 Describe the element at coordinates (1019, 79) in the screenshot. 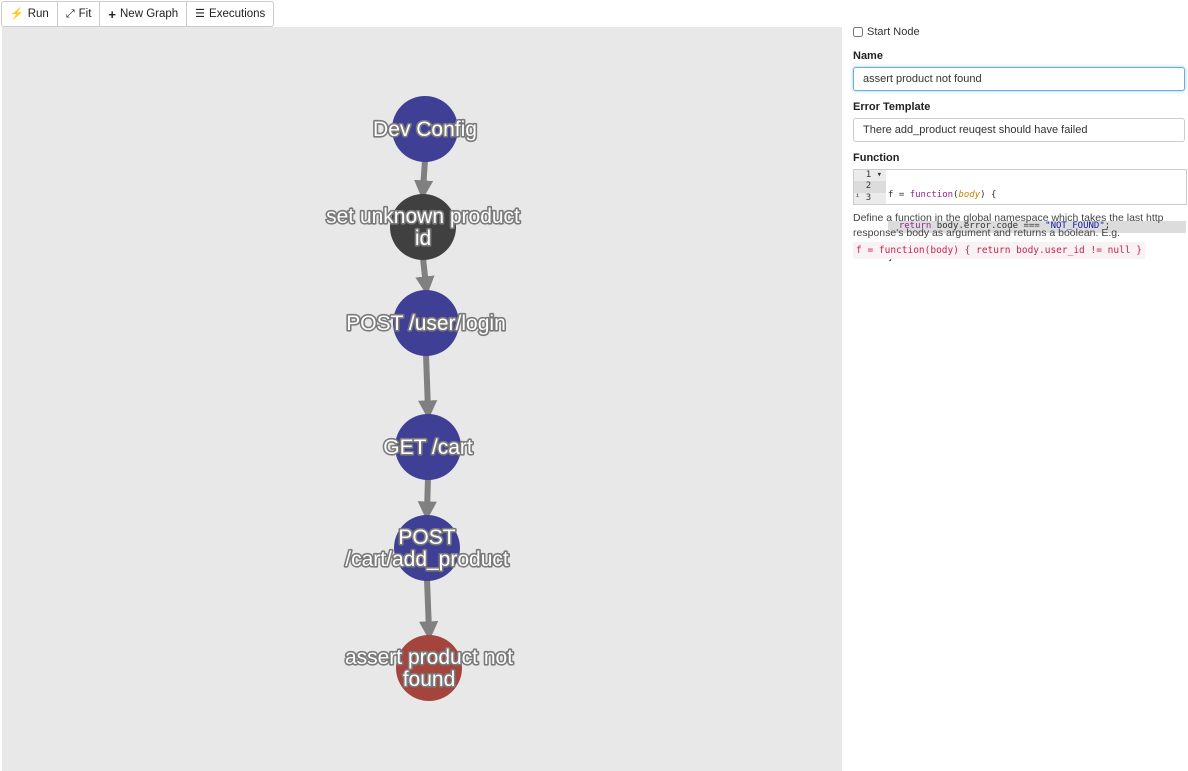

I see `name-input` at that location.